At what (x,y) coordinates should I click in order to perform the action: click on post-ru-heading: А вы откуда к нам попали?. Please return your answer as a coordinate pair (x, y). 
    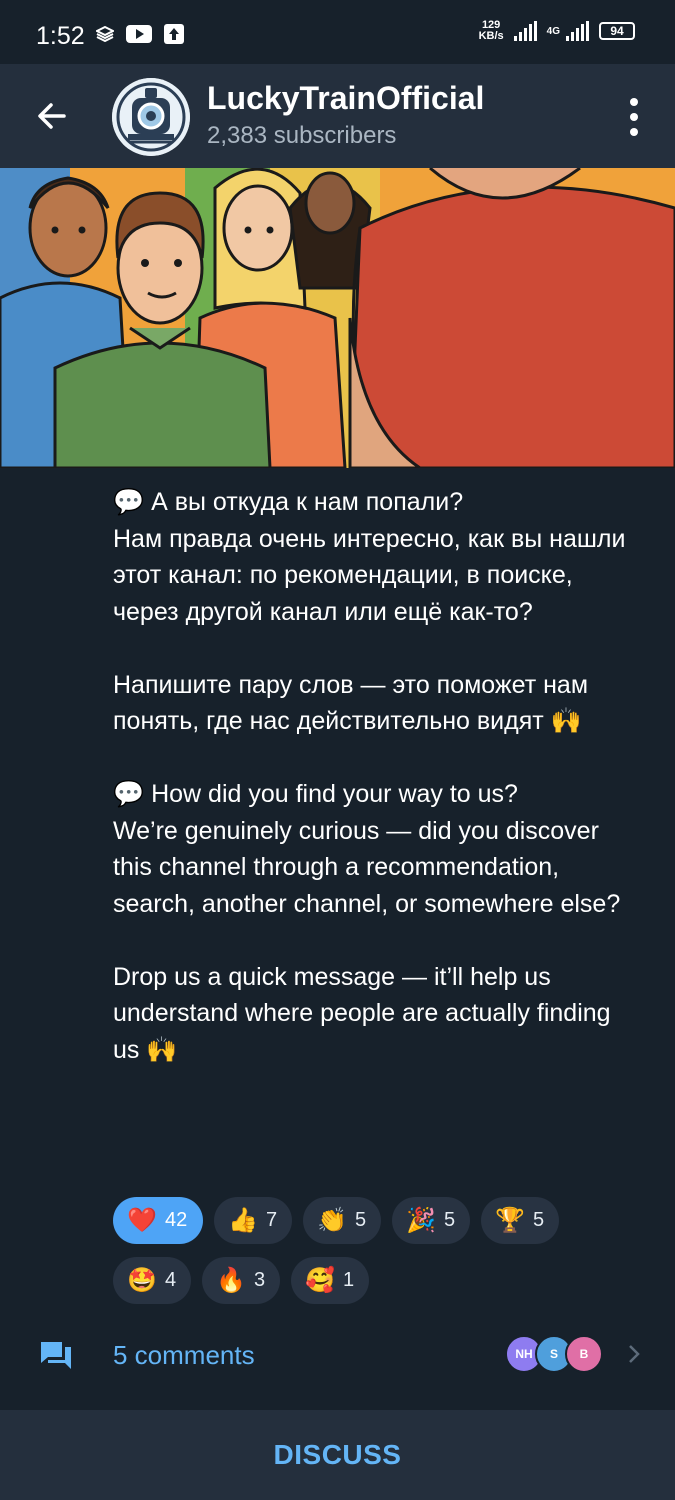
    Looking at the image, I should click on (304, 502).